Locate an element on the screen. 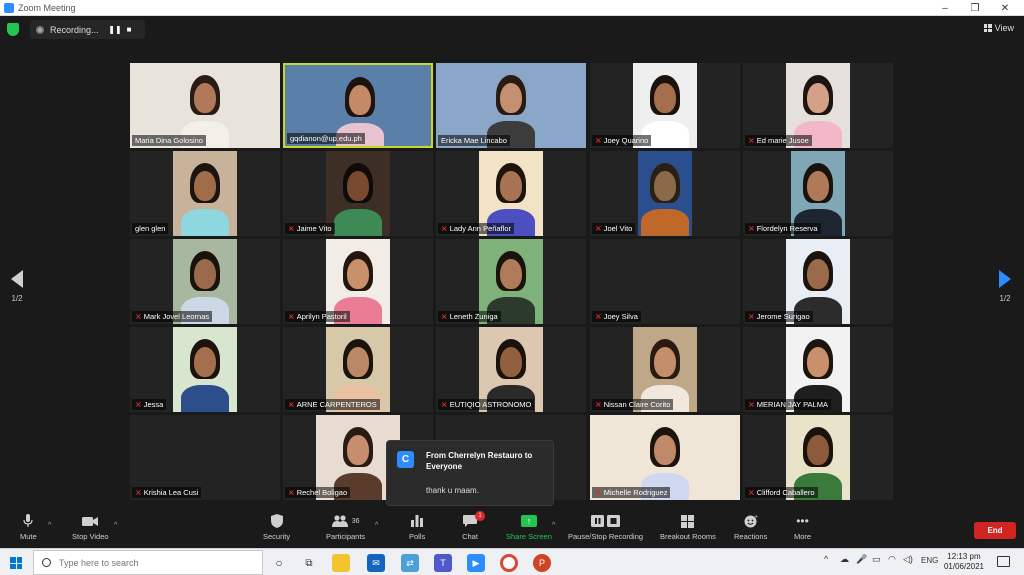 The width and height of the screenshot is (1024, 575). participant-name-label: ⨯ Ed marie Jusoe is located at coordinates (778, 140).